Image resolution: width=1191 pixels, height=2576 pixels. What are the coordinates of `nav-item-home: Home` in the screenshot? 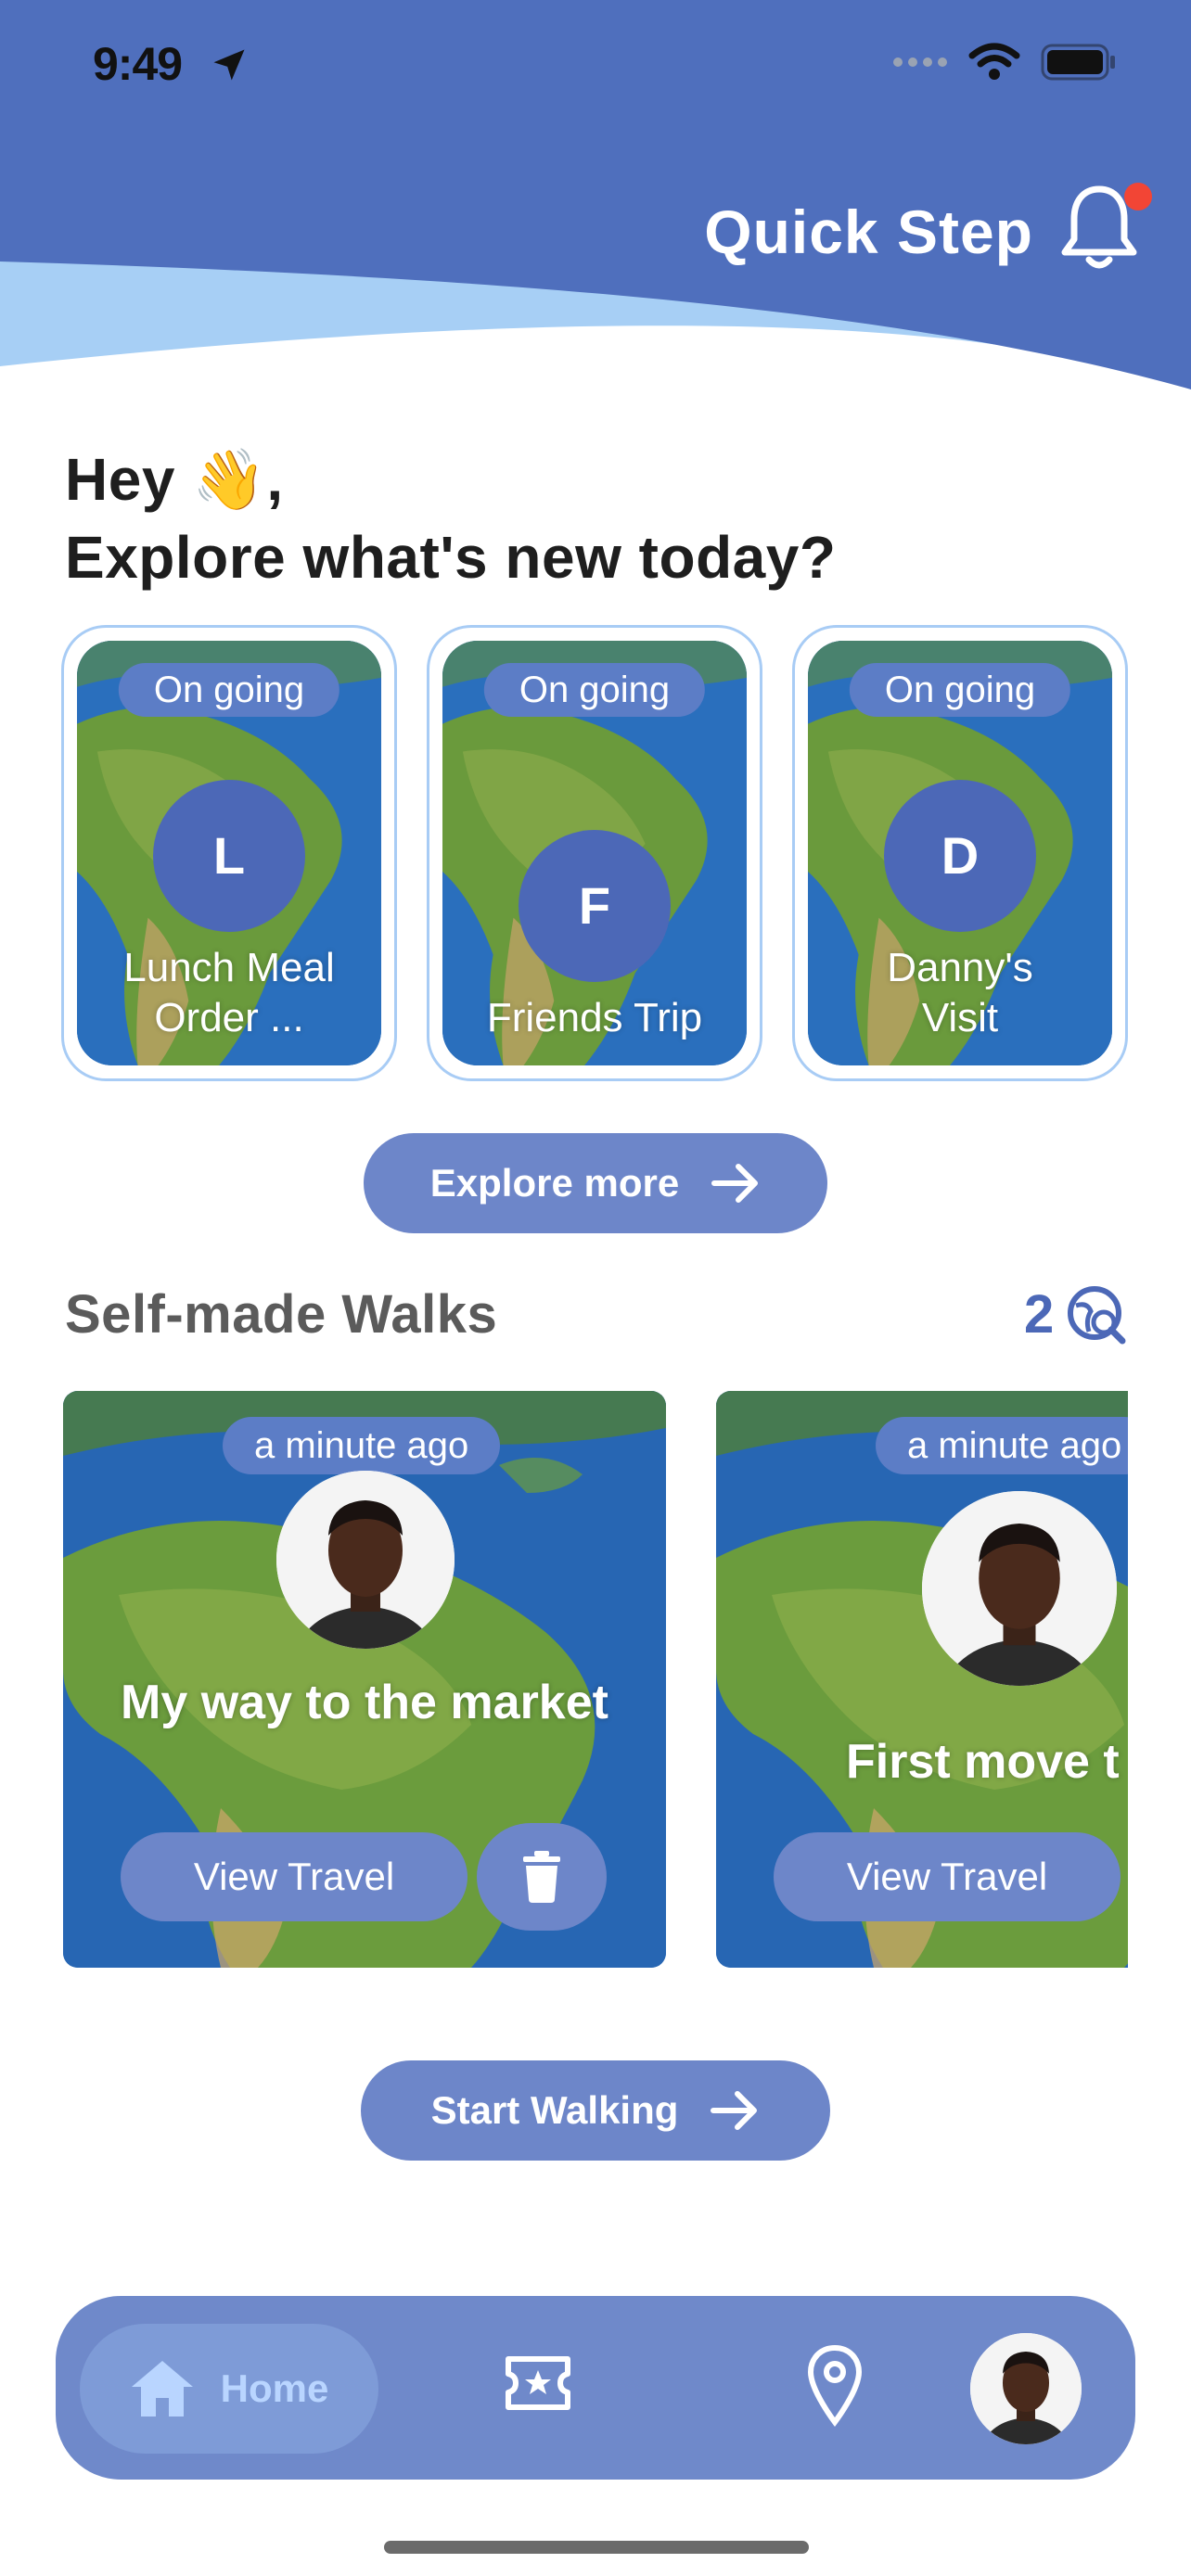 It's located at (229, 2389).